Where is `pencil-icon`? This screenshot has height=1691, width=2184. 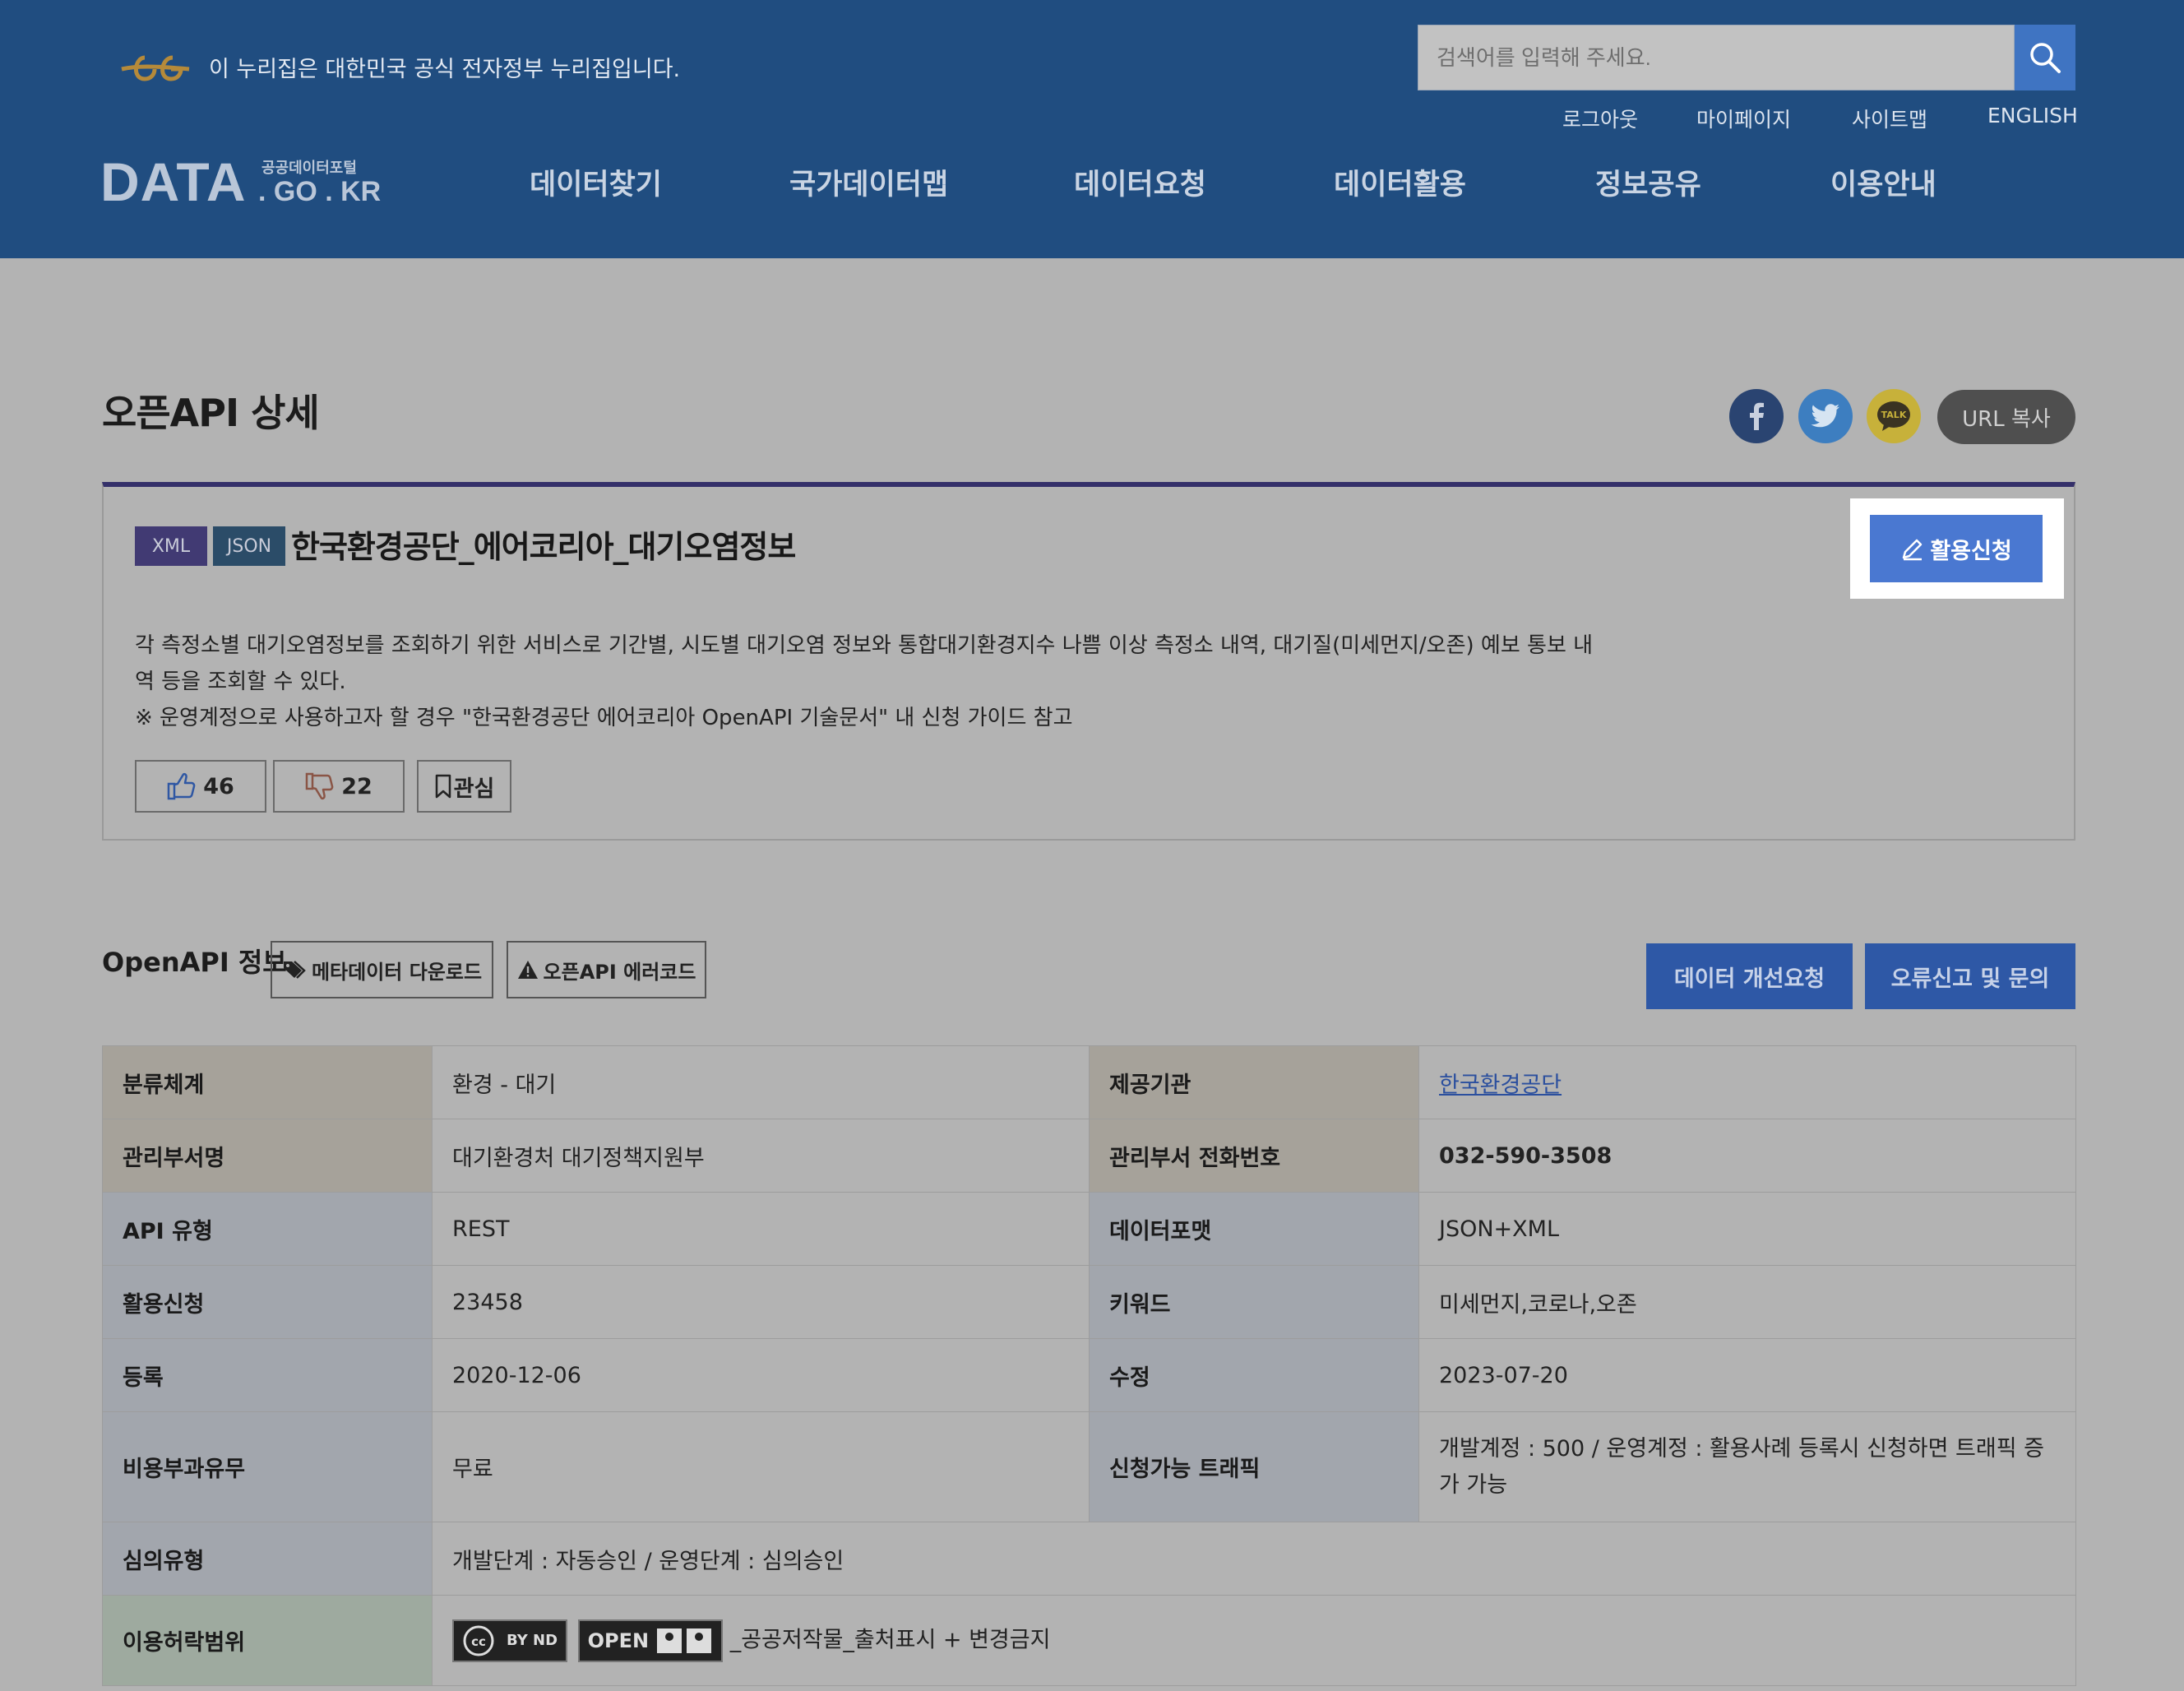 pencil-icon is located at coordinates (1913, 550).